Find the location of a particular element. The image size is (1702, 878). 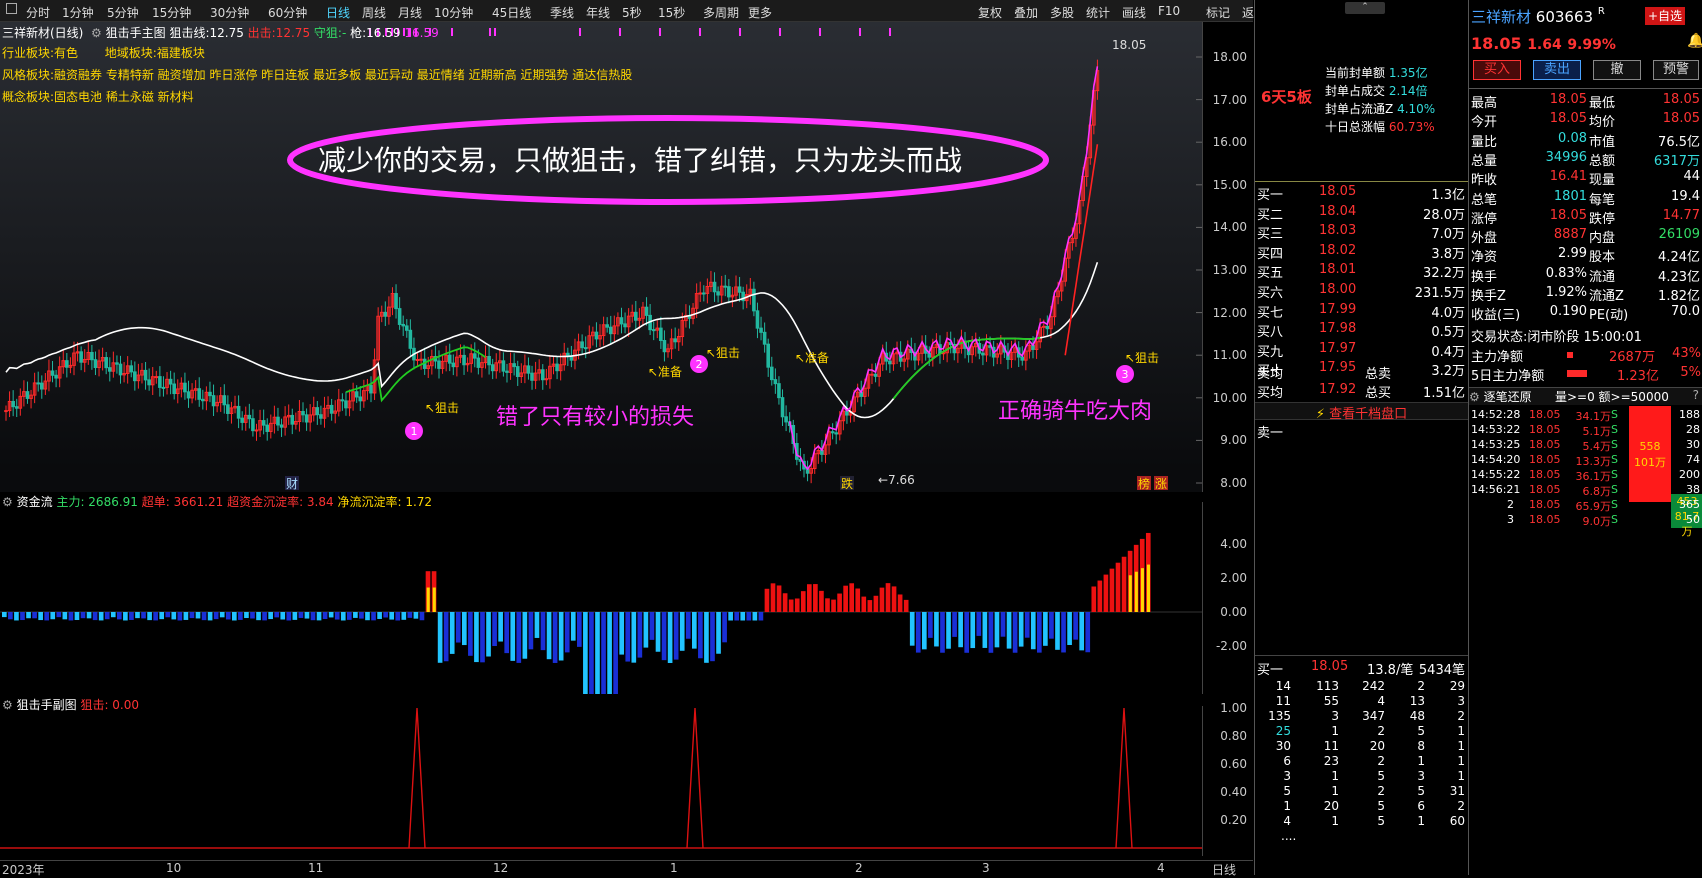

period-tab-14: 15秒 is located at coordinates (671, 12).